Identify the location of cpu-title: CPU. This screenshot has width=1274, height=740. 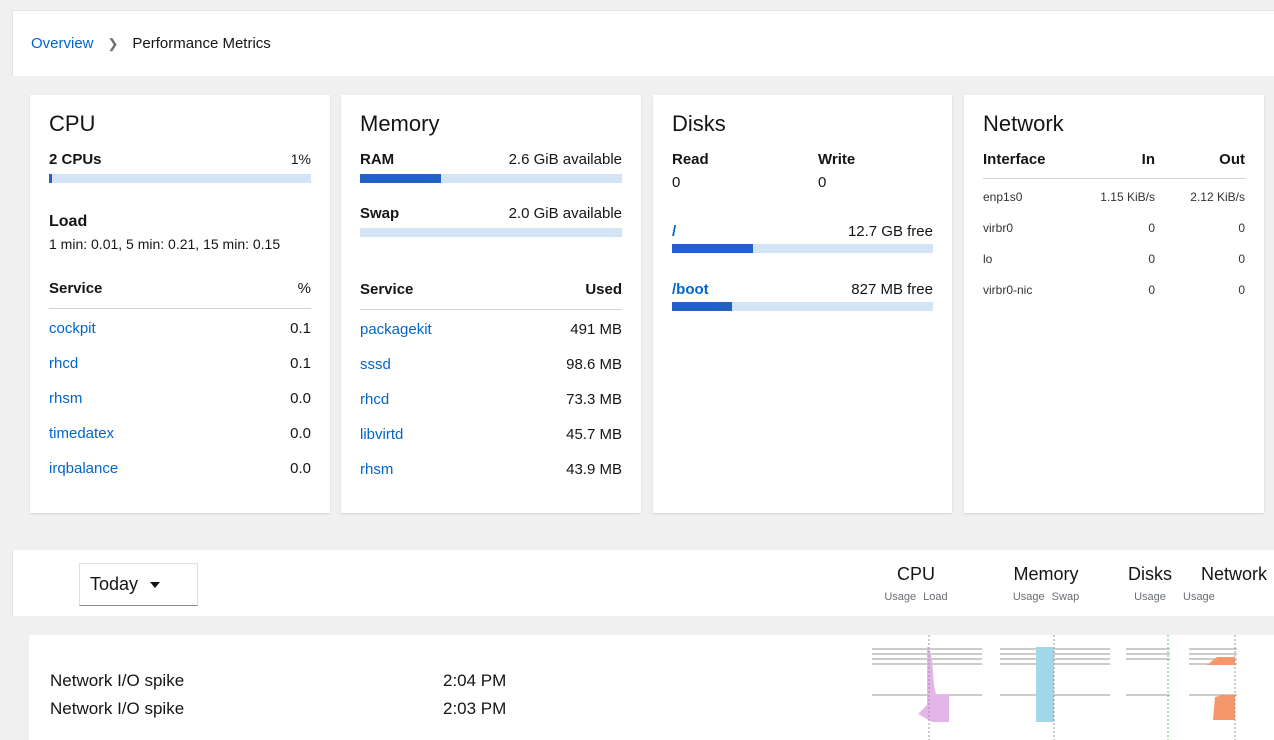
(72, 123).